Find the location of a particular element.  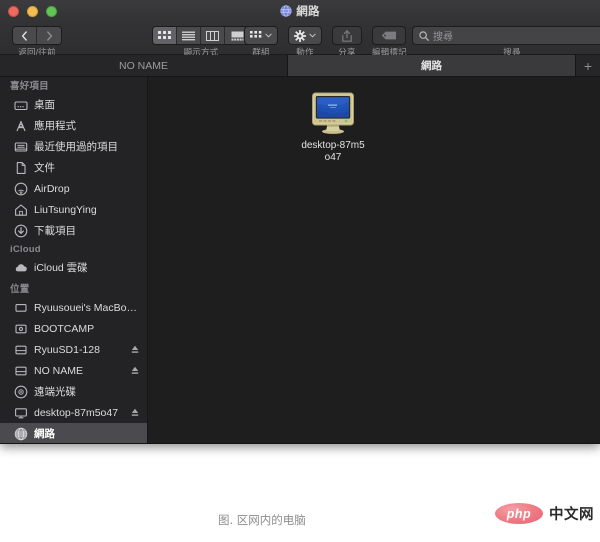

back-button is located at coordinates (25, 35).